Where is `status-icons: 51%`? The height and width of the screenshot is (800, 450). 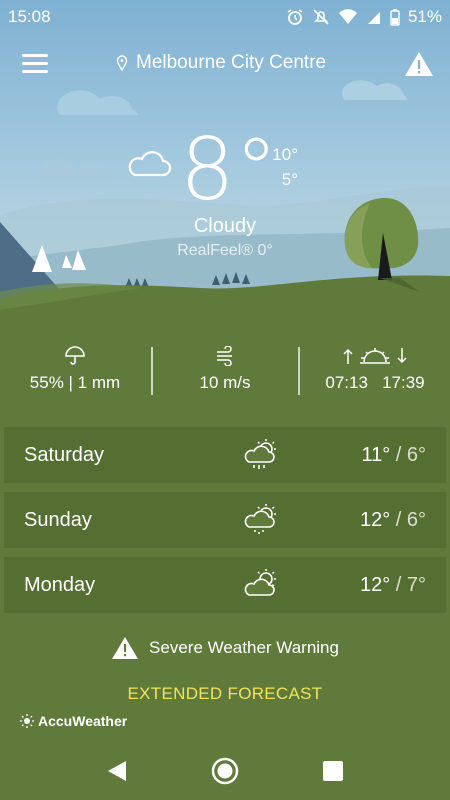 status-icons: 51% is located at coordinates (364, 17).